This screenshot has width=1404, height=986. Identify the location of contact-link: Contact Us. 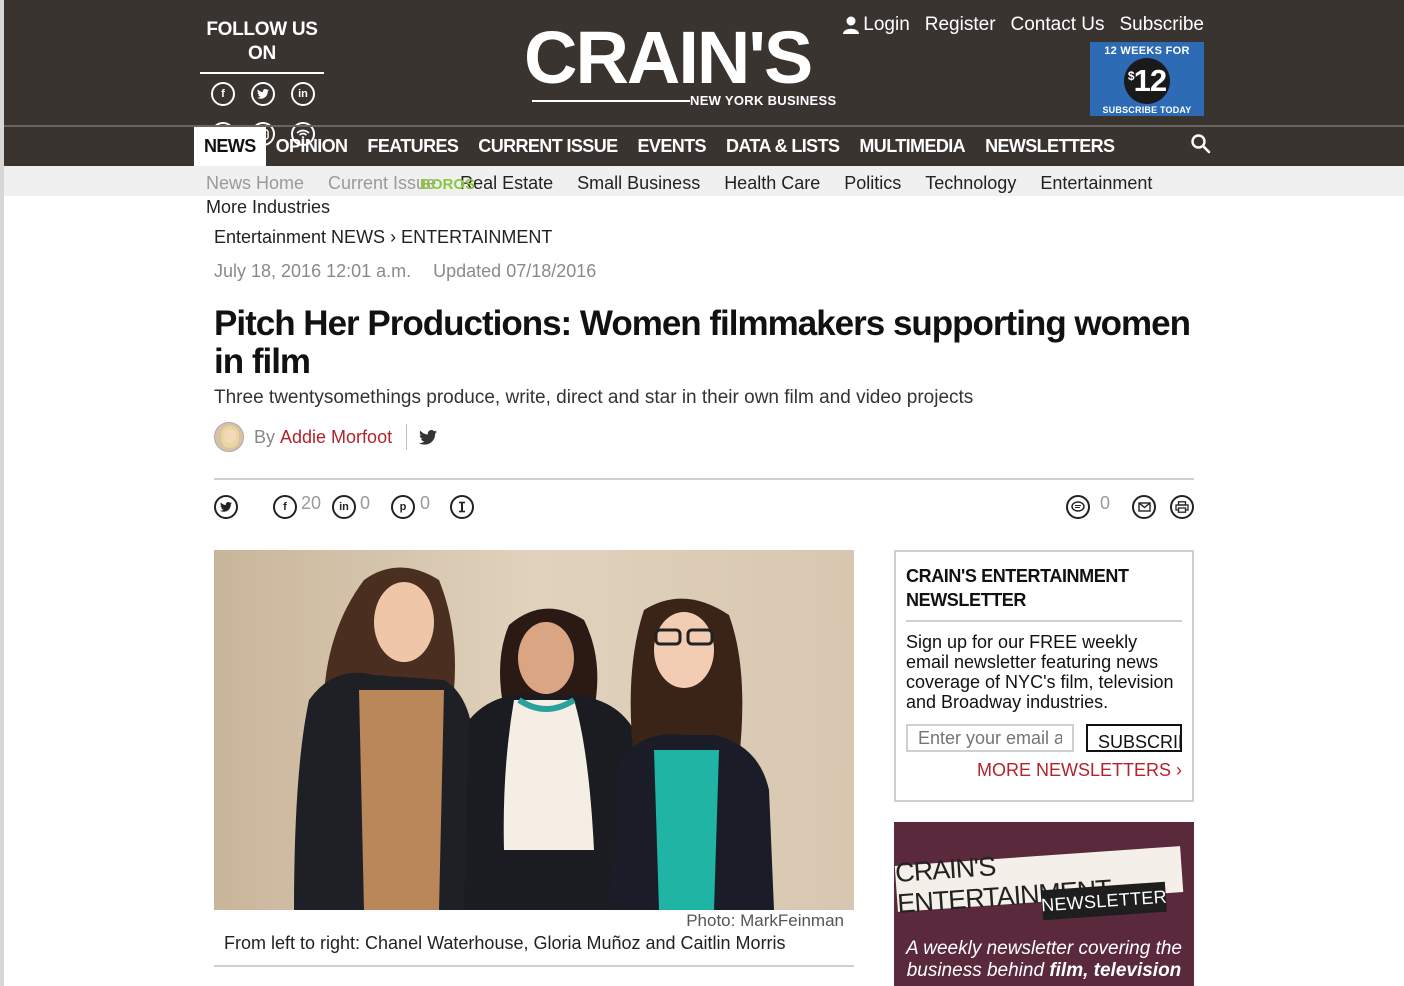
(1058, 25).